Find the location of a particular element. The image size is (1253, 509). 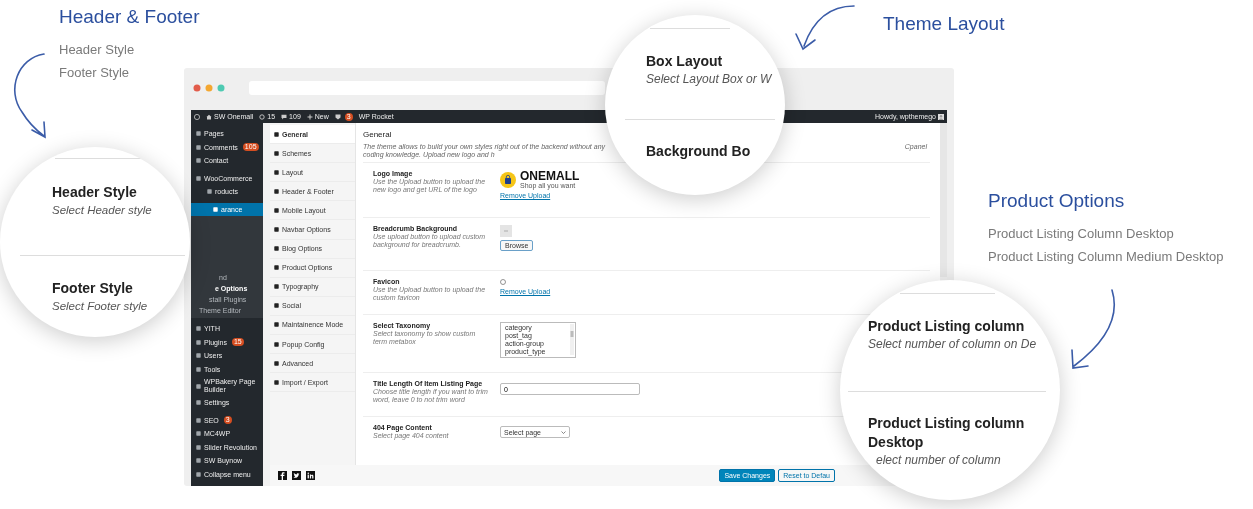

callout-title: Product Options is located at coordinates (1057, 201).